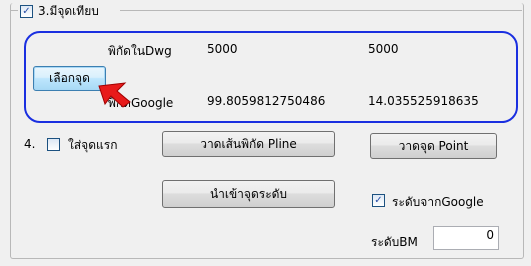 Image resolution: width=531 pixels, height=266 pixels. Describe the element at coordinates (394, 242) in the screenshot. I see `bm-level-label: ระดับBM` at that location.